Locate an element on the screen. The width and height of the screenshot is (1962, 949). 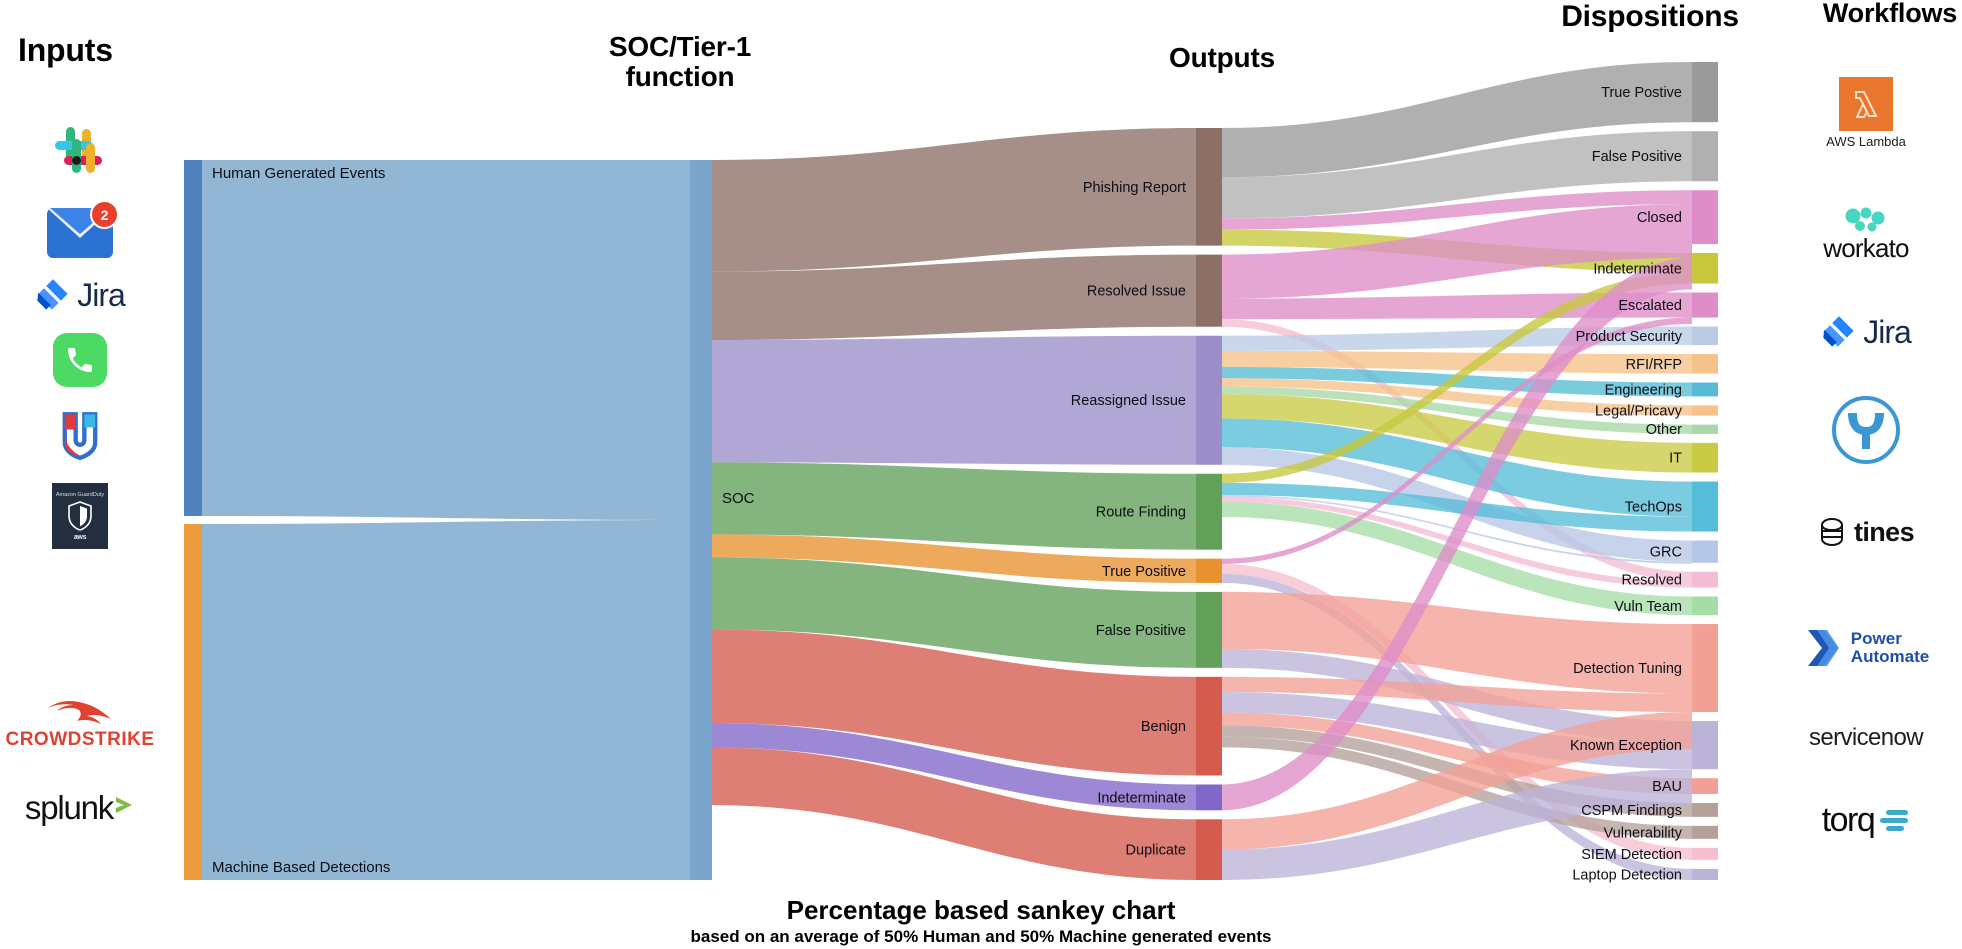
sankey-node-known_exc is located at coordinates (1705, 745).